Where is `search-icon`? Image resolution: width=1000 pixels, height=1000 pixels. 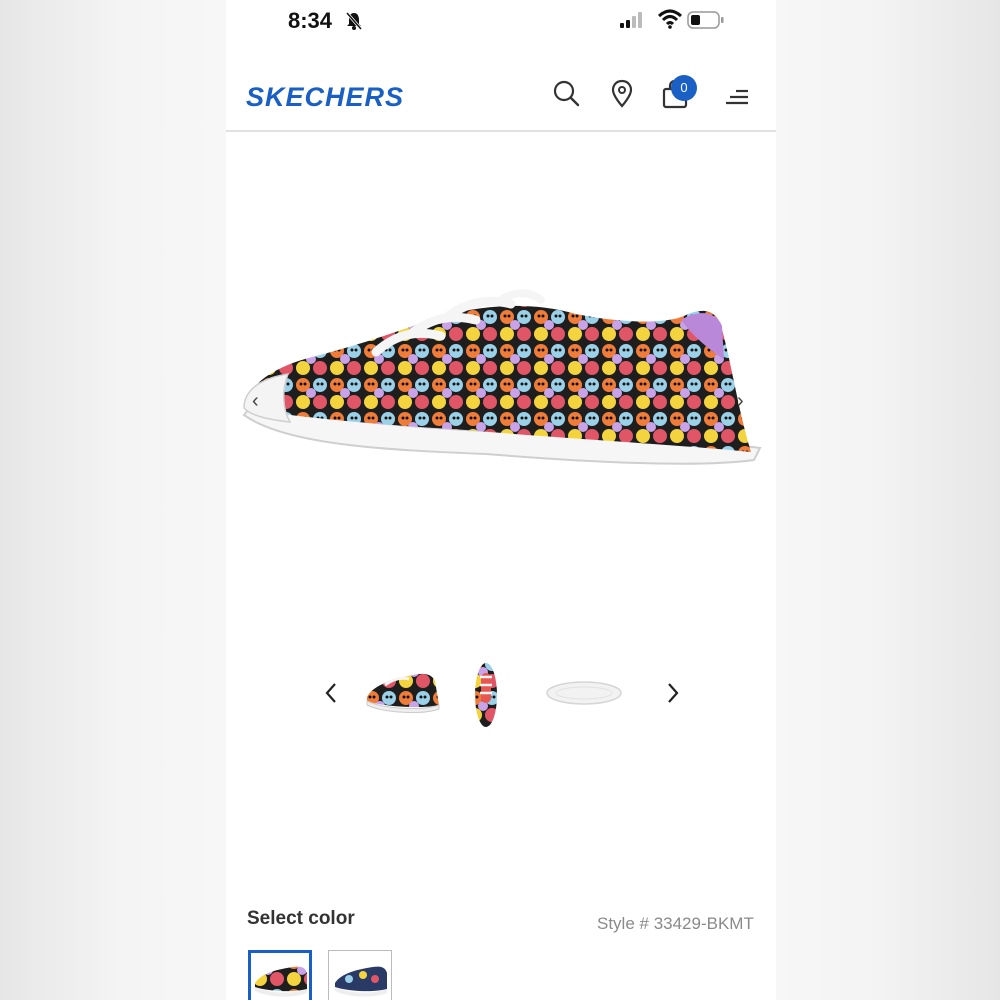 search-icon is located at coordinates (567, 94).